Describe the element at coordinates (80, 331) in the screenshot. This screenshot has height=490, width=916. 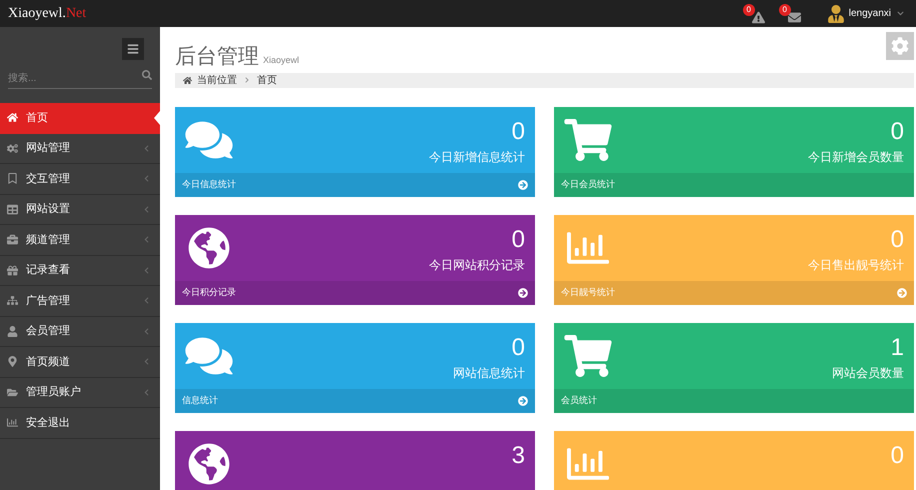
I see `sidebar-item: 会员管理` at that location.